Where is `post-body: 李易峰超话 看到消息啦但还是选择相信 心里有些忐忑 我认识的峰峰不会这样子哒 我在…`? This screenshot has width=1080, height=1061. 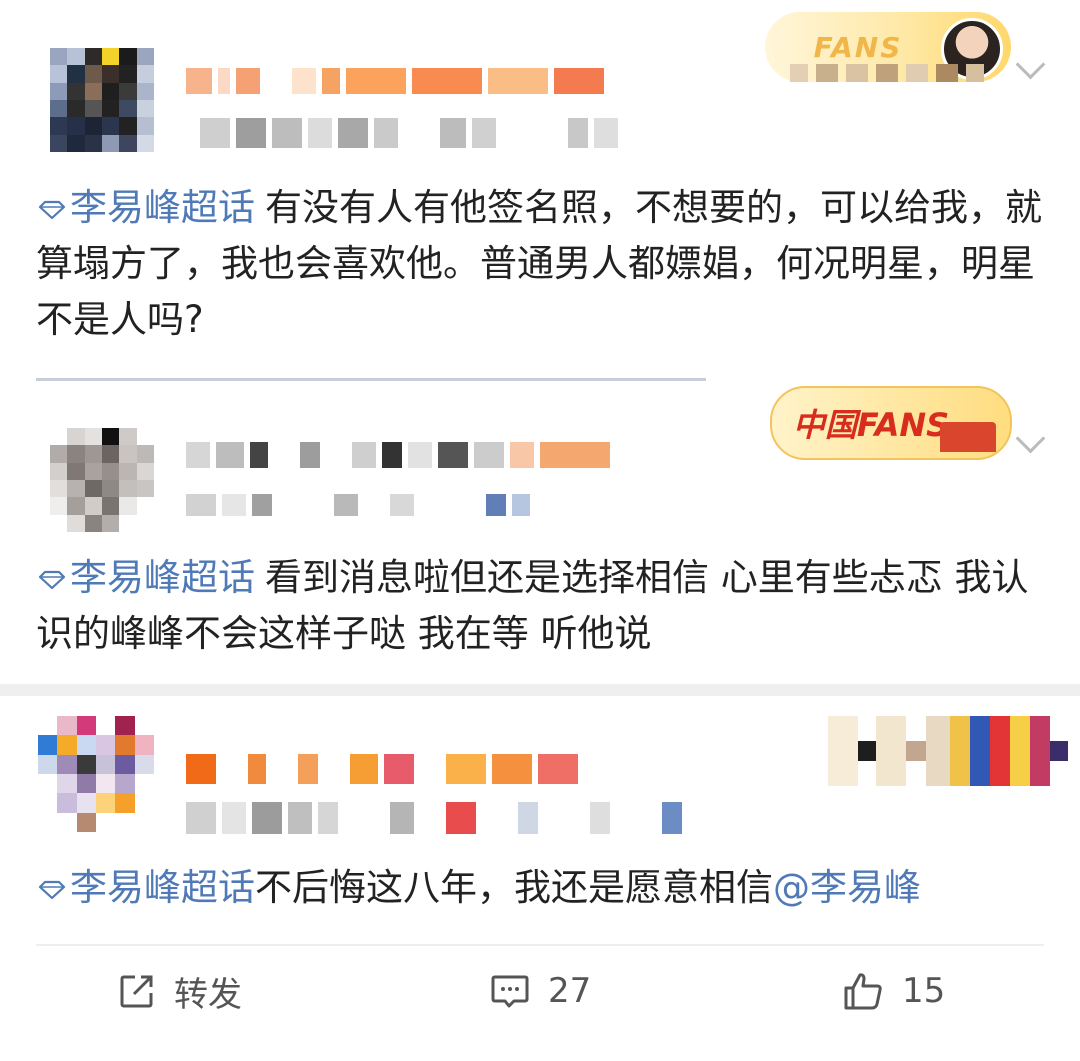
post-body: 李易峰超话 看到消息啦但还是选择相信 心里有些忐忑 我认识的峰峰不会这样子哒 我在… is located at coordinates (541, 606).